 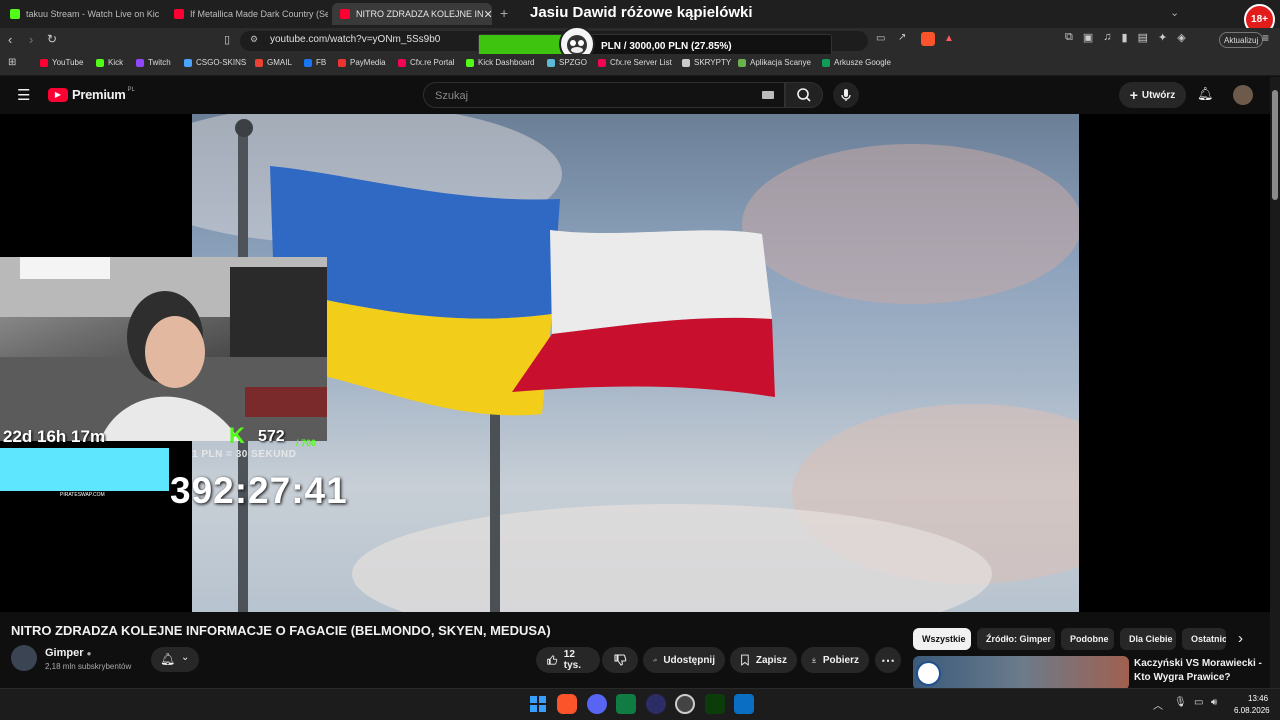 What do you see at coordinates (1125, 40) in the screenshot?
I see `sidebar-icon: ▮` at bounding box center [1125, 40].